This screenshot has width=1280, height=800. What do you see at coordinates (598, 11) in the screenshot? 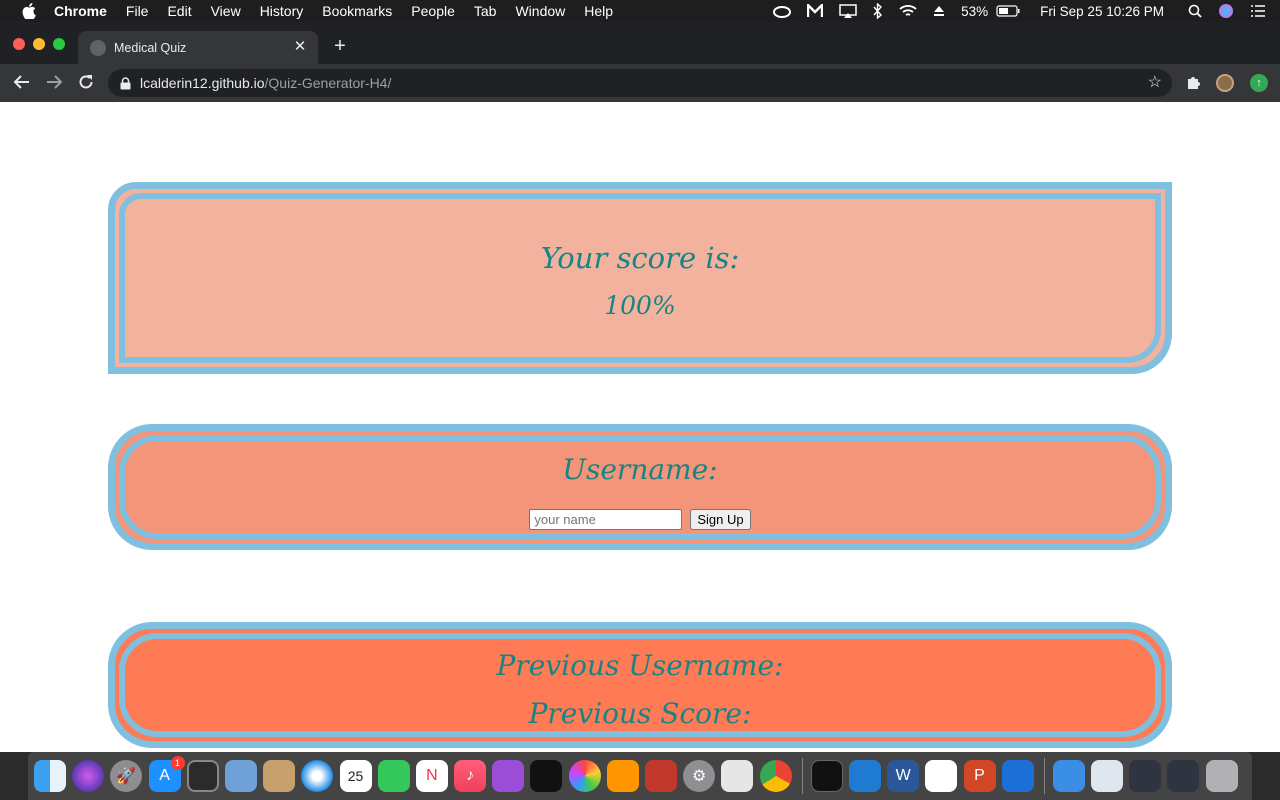
I see `menu-help: Help` at bounding box center [598, 11].